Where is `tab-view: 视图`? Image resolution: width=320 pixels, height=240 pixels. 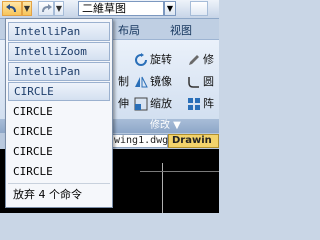
tab-view: 视图 is located at coordinates (181, 30).